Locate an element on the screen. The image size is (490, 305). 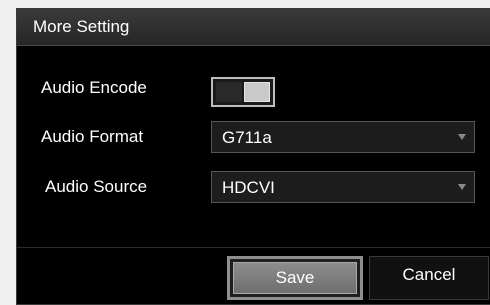
audio-format-value: G711a is located at coordinates (247, 137).